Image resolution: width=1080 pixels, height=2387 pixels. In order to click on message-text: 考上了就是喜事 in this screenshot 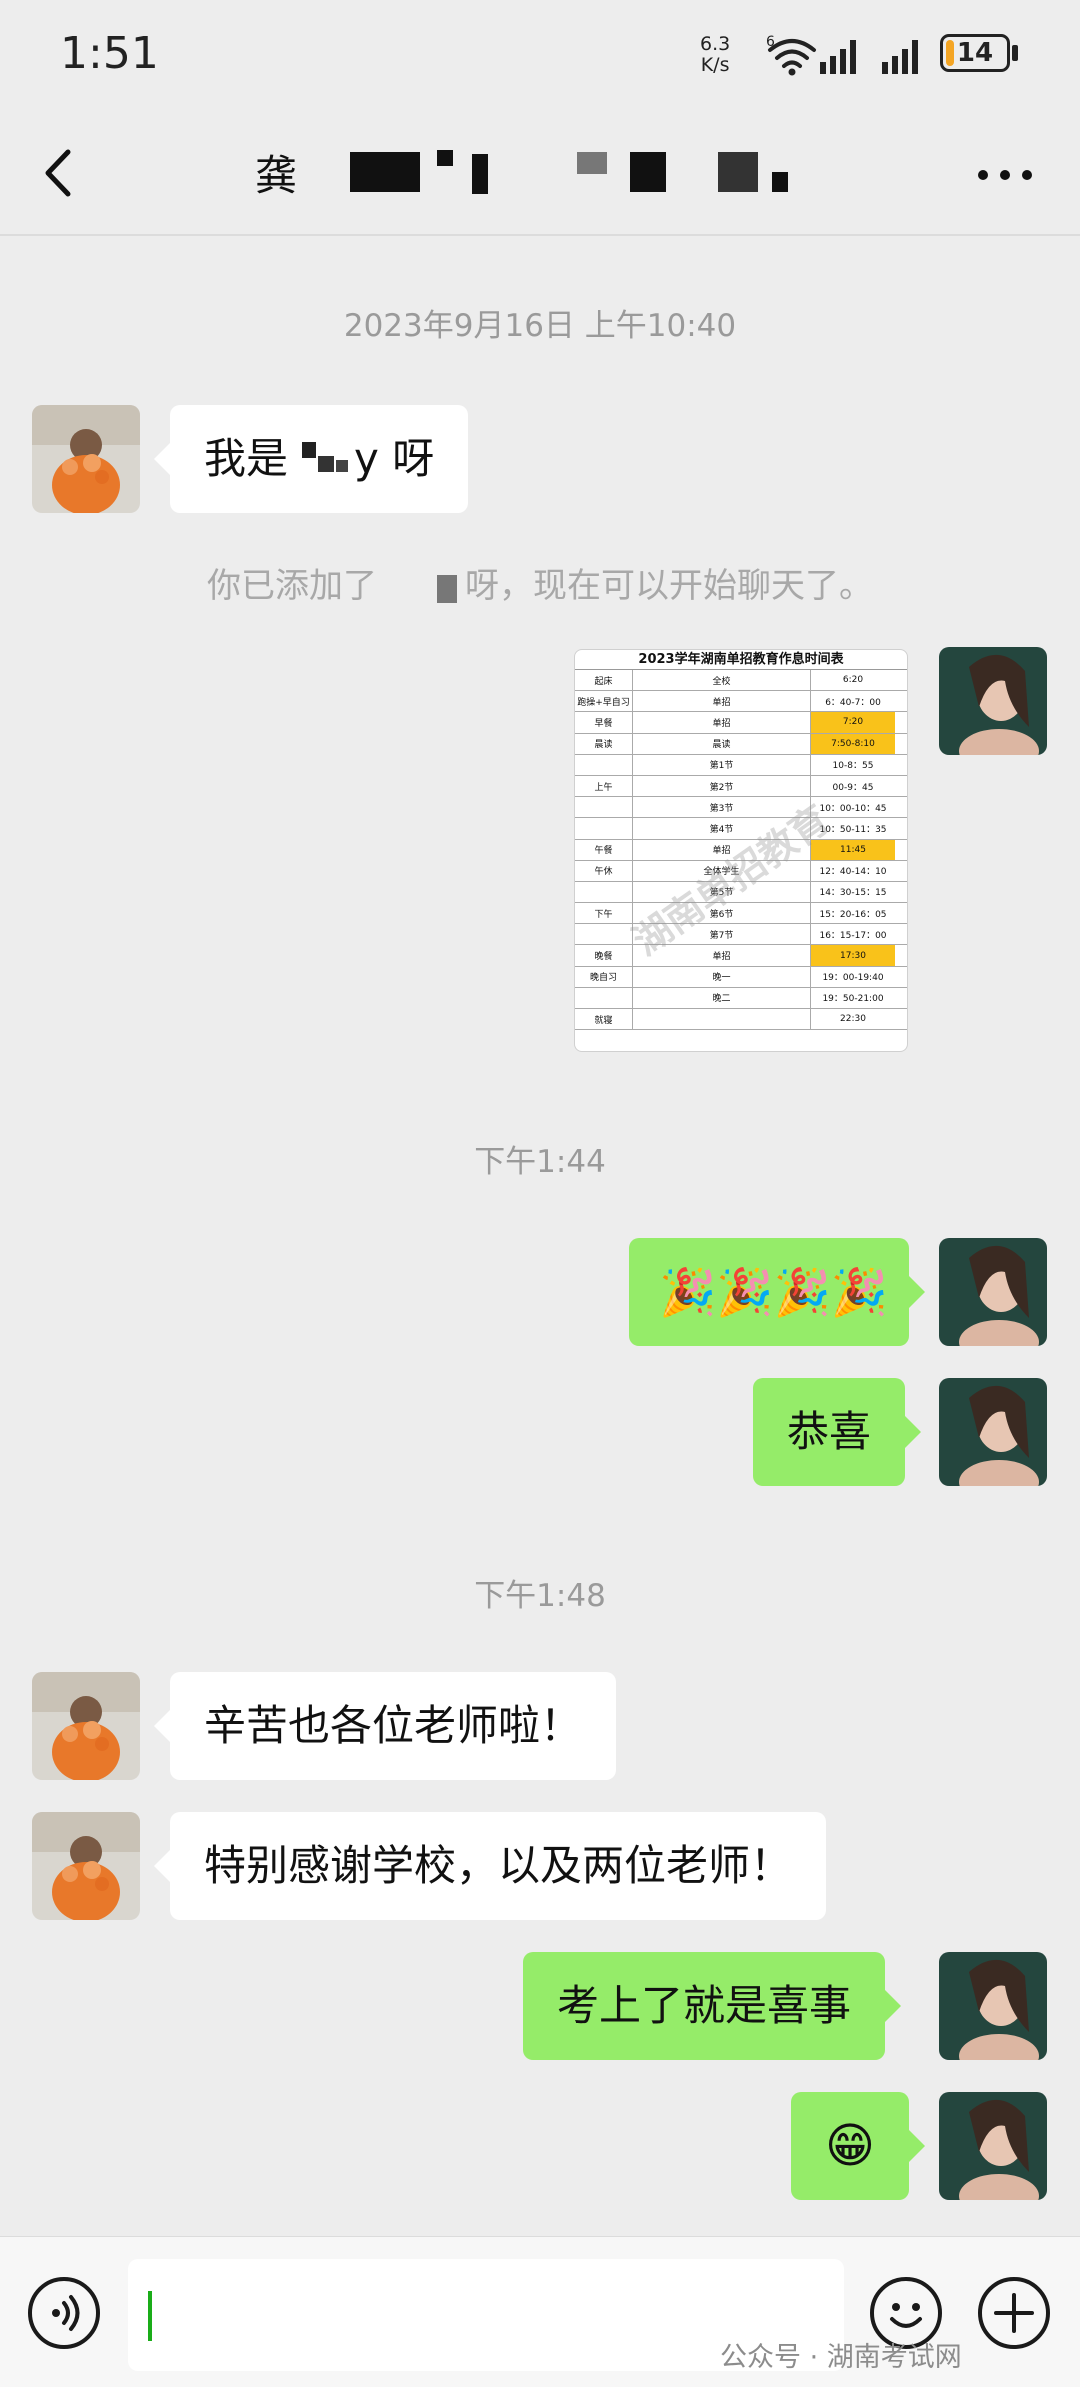, I will do `click(704, 2005)`.